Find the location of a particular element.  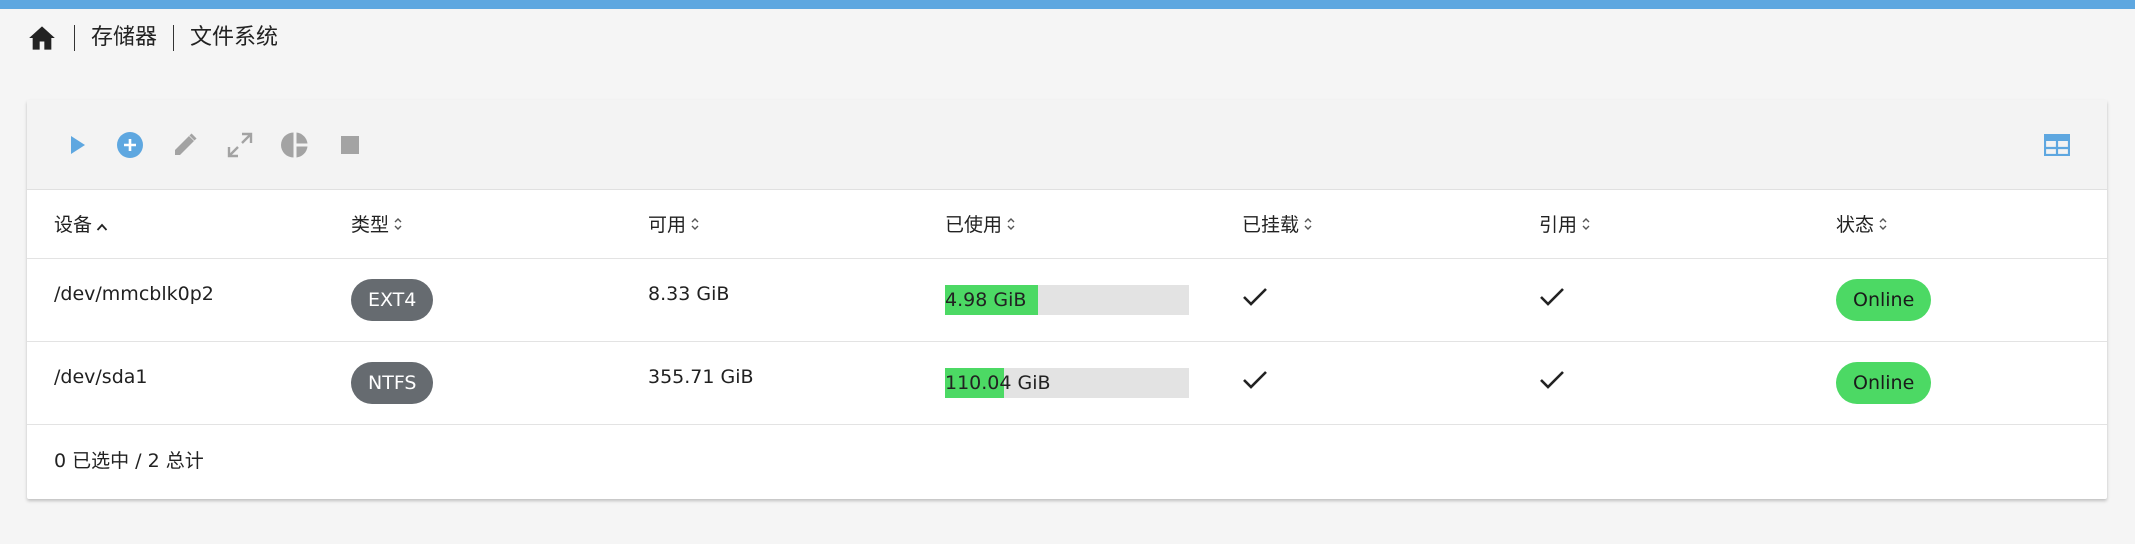

stop-icon is located at coordinates (350, 145).